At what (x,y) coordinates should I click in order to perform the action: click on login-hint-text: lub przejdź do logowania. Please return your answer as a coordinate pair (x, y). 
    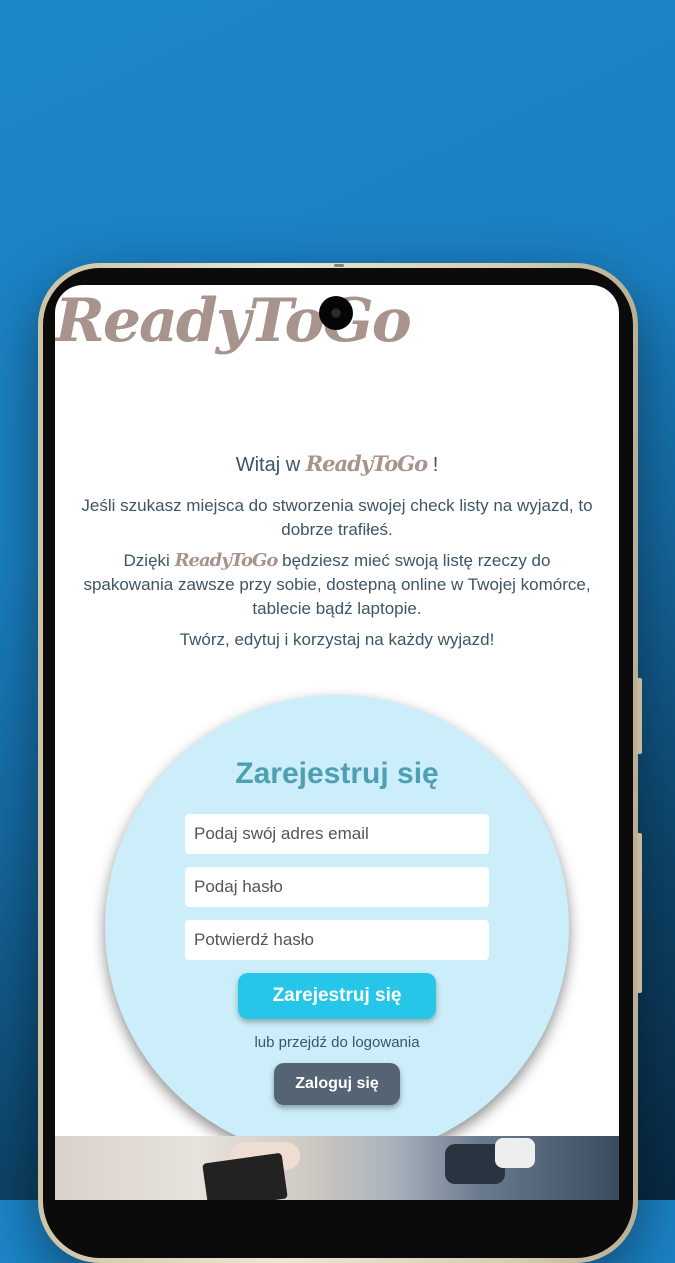
    Looking at the image, I should click on (337, 1042).